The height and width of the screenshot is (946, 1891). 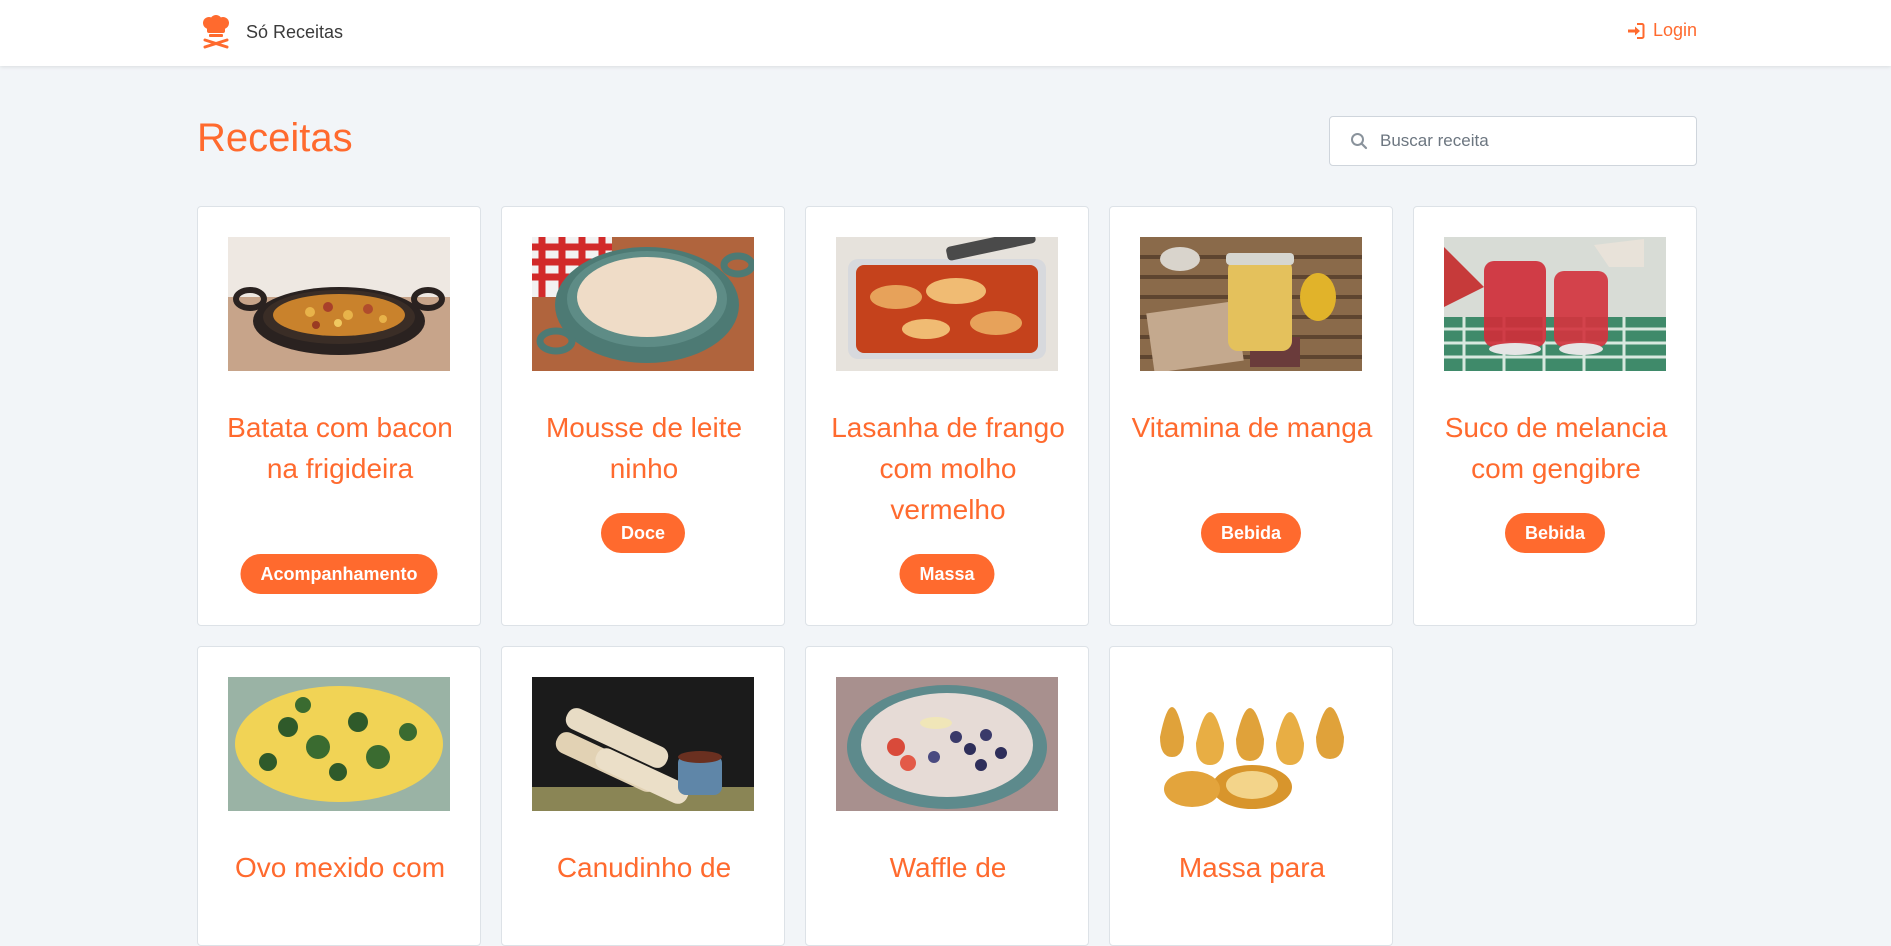 What do you see at coordinates (643, 533) in the screenshot?
I see `category-badge: Doce` at bounding box center [643, 533].